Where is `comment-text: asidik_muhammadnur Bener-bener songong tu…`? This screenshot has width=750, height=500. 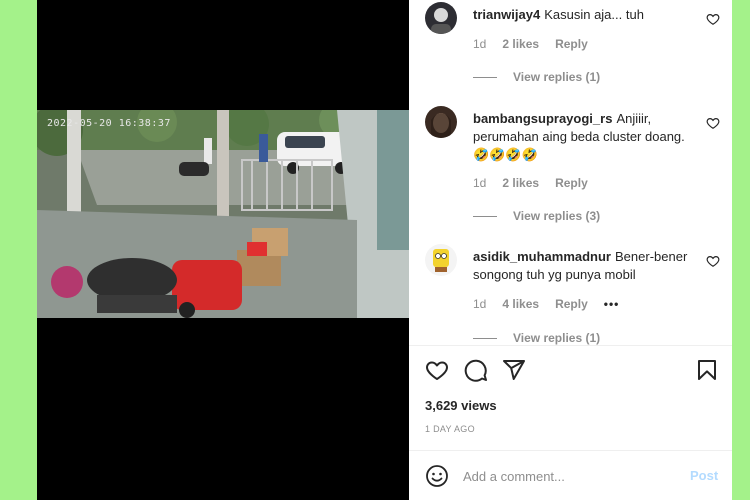 comment-text: asidik_muhammadnur Bener-bener songong tu… is located at coordinates (584, 266).